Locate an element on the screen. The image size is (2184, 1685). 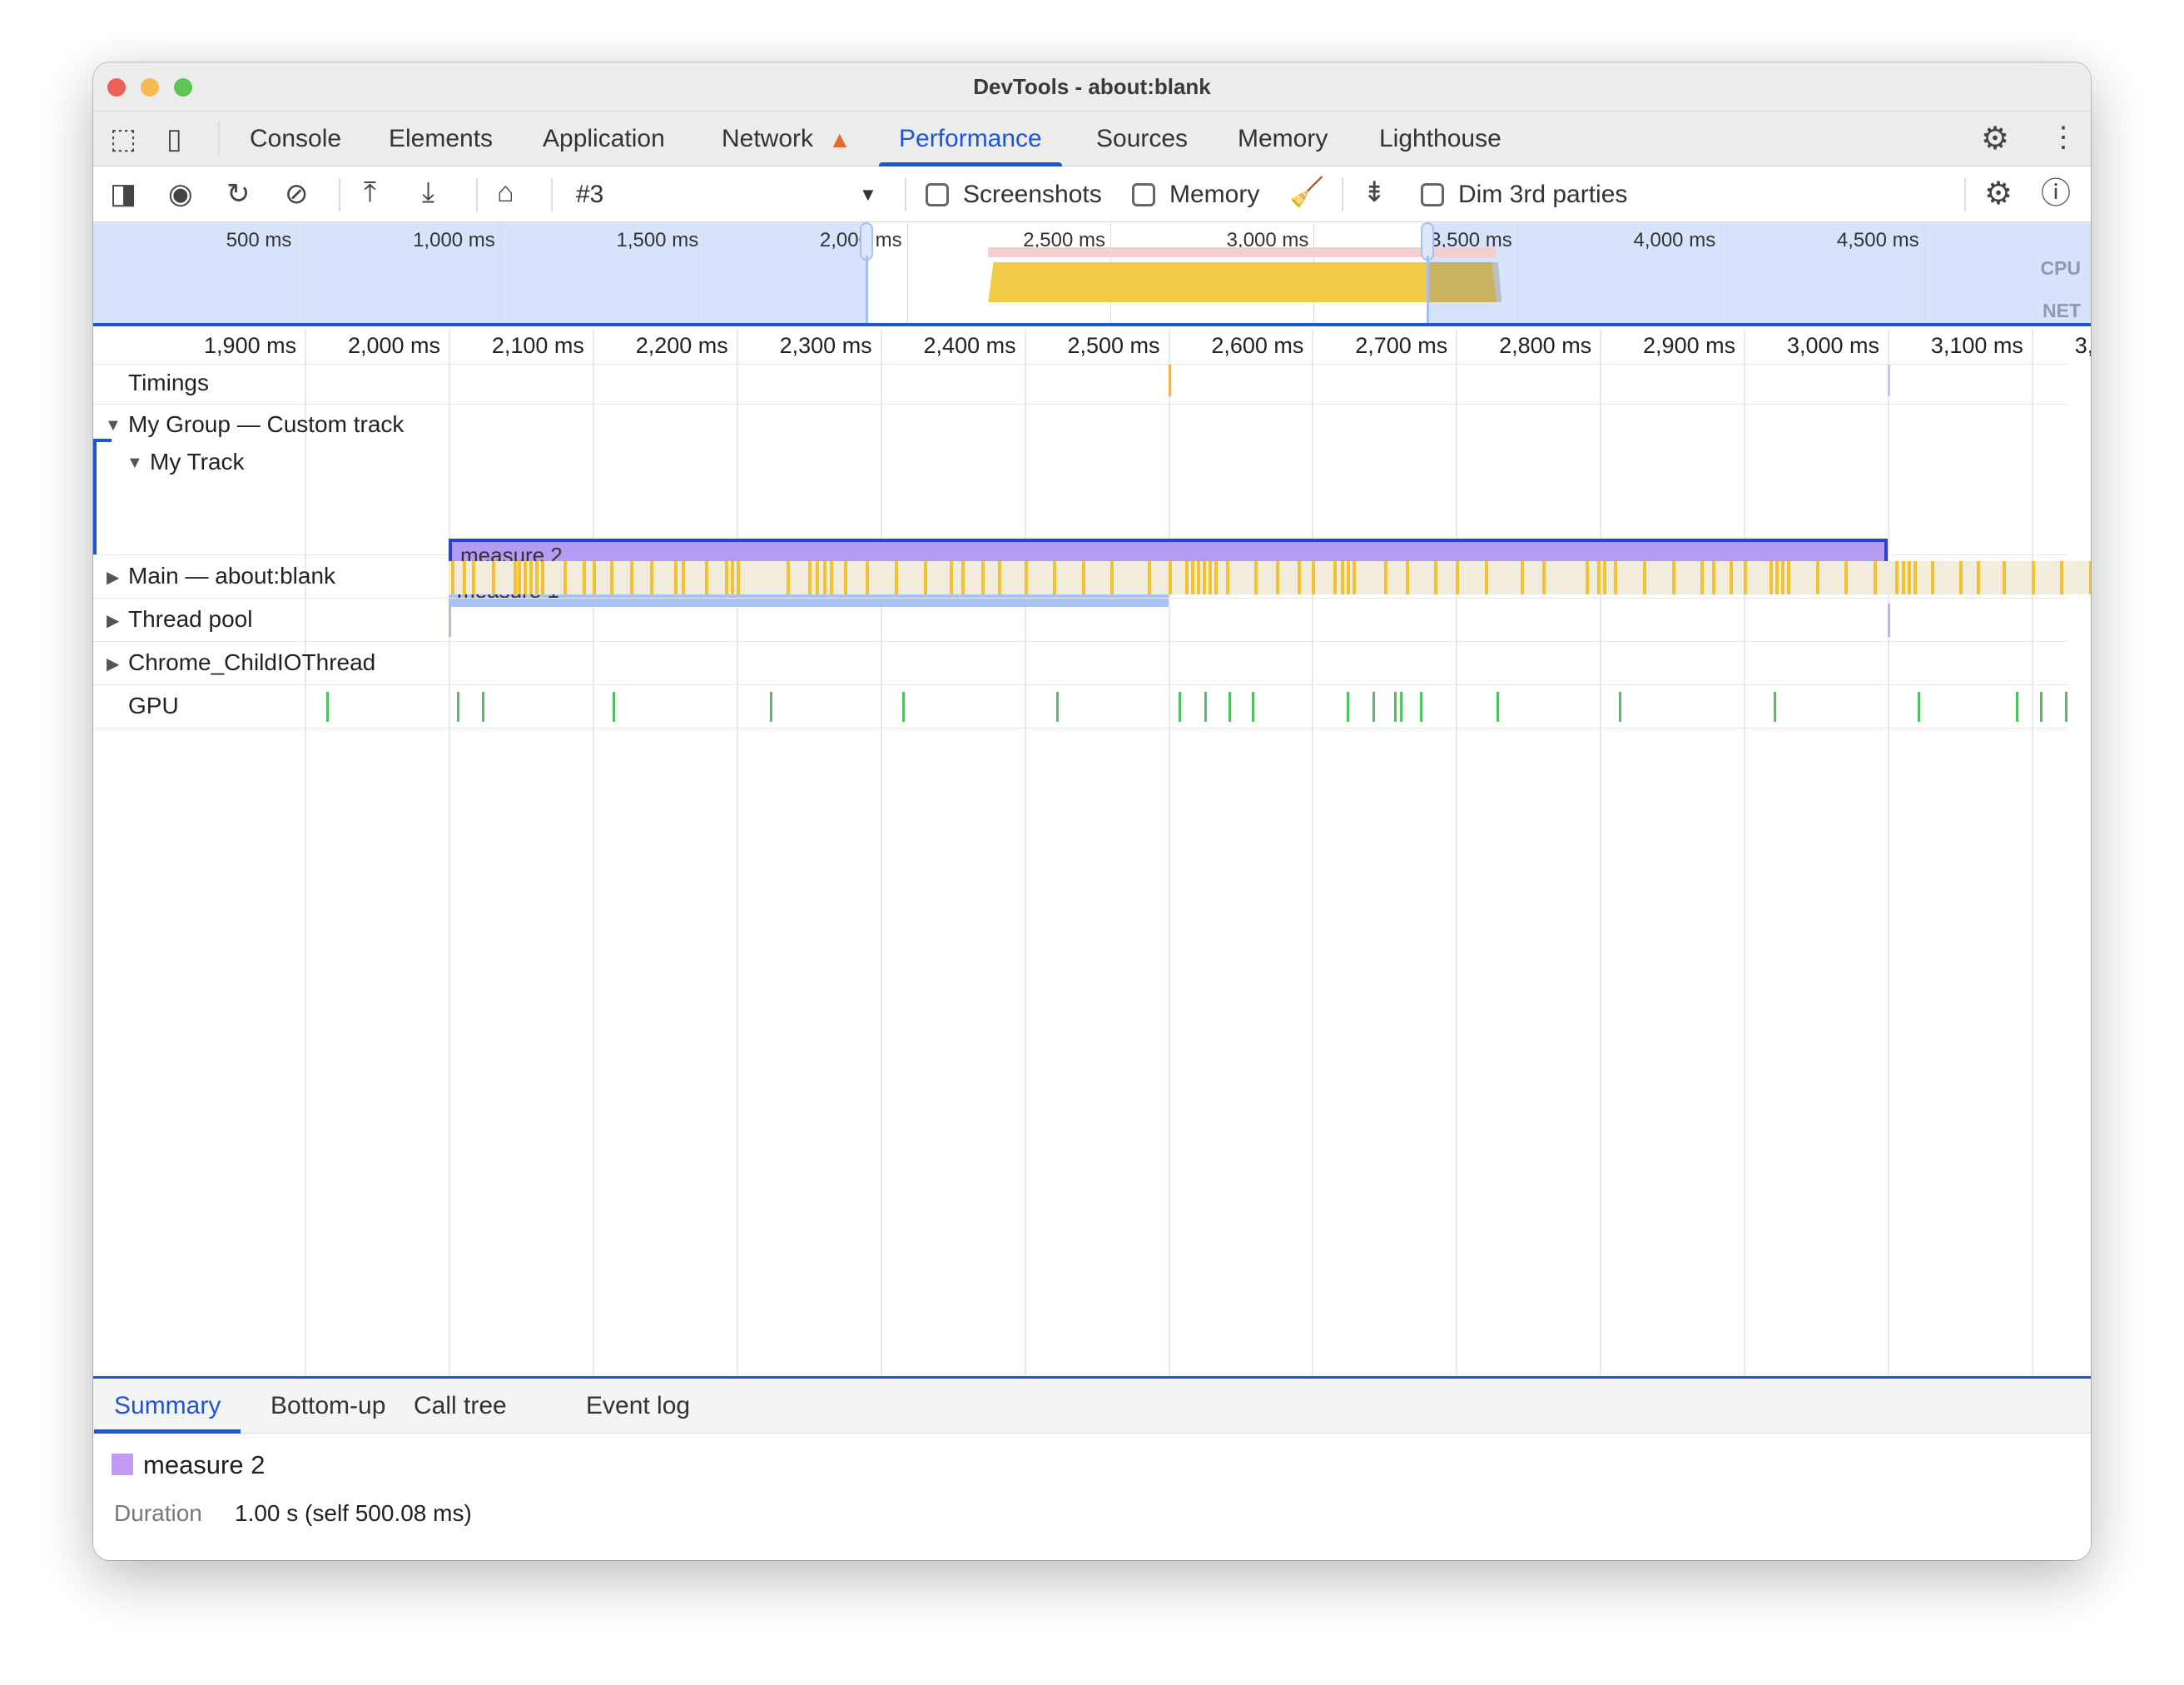
tab-network: Network is located at coordinates (767, 139).